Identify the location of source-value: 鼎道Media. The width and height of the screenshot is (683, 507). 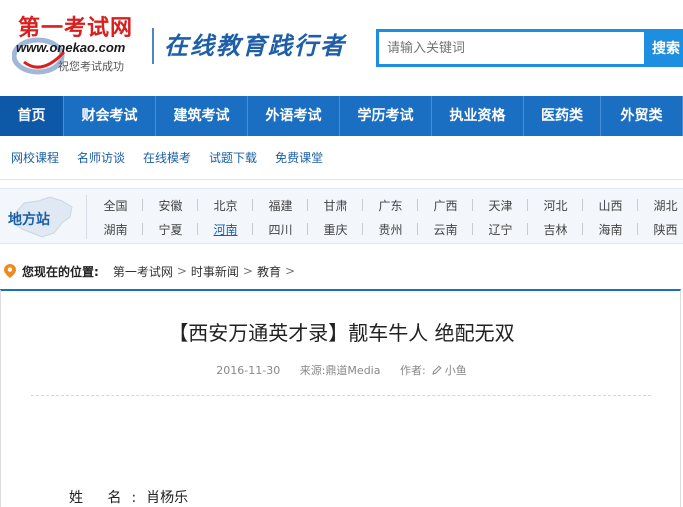
(353, 370).